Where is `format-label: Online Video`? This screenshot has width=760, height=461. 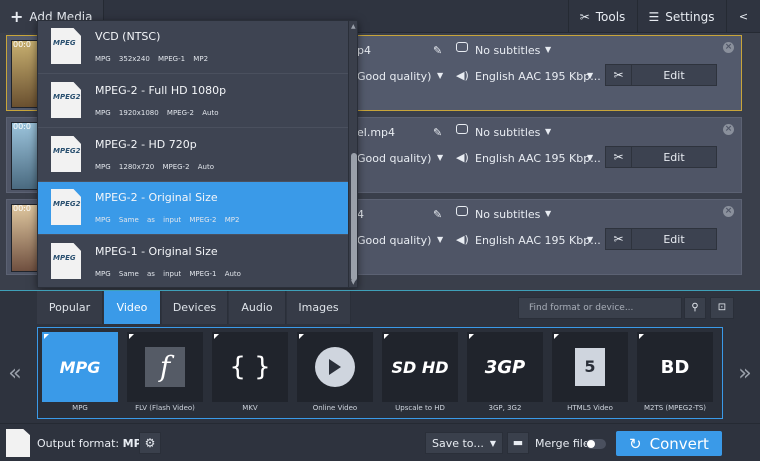 format-label: Online Video is located at coordinates (335, 408).